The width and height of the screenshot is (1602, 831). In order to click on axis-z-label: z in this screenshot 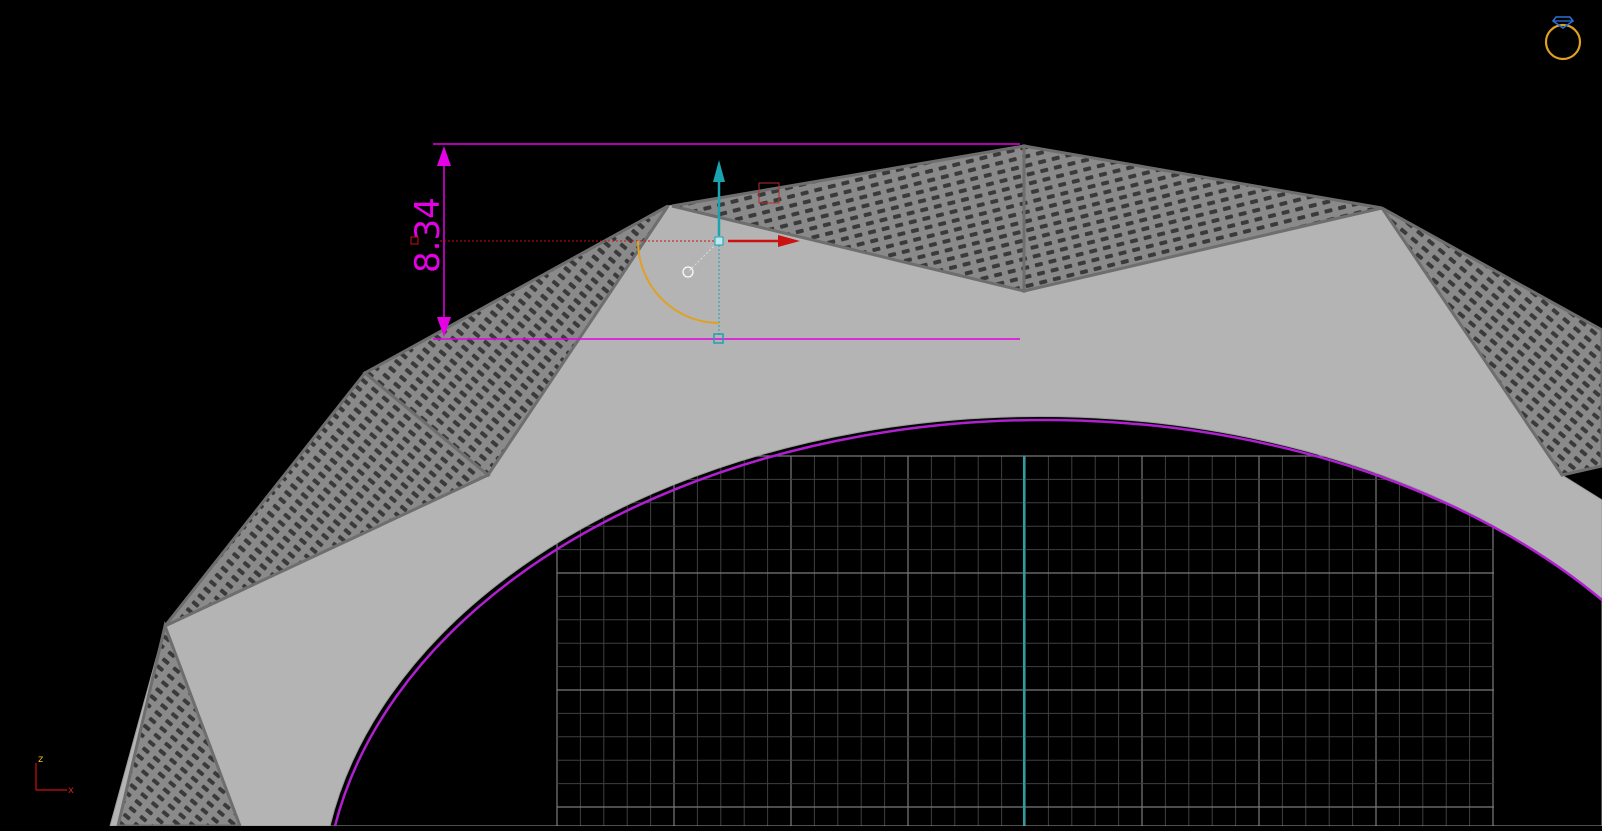, I will do `click(40, 759)`.